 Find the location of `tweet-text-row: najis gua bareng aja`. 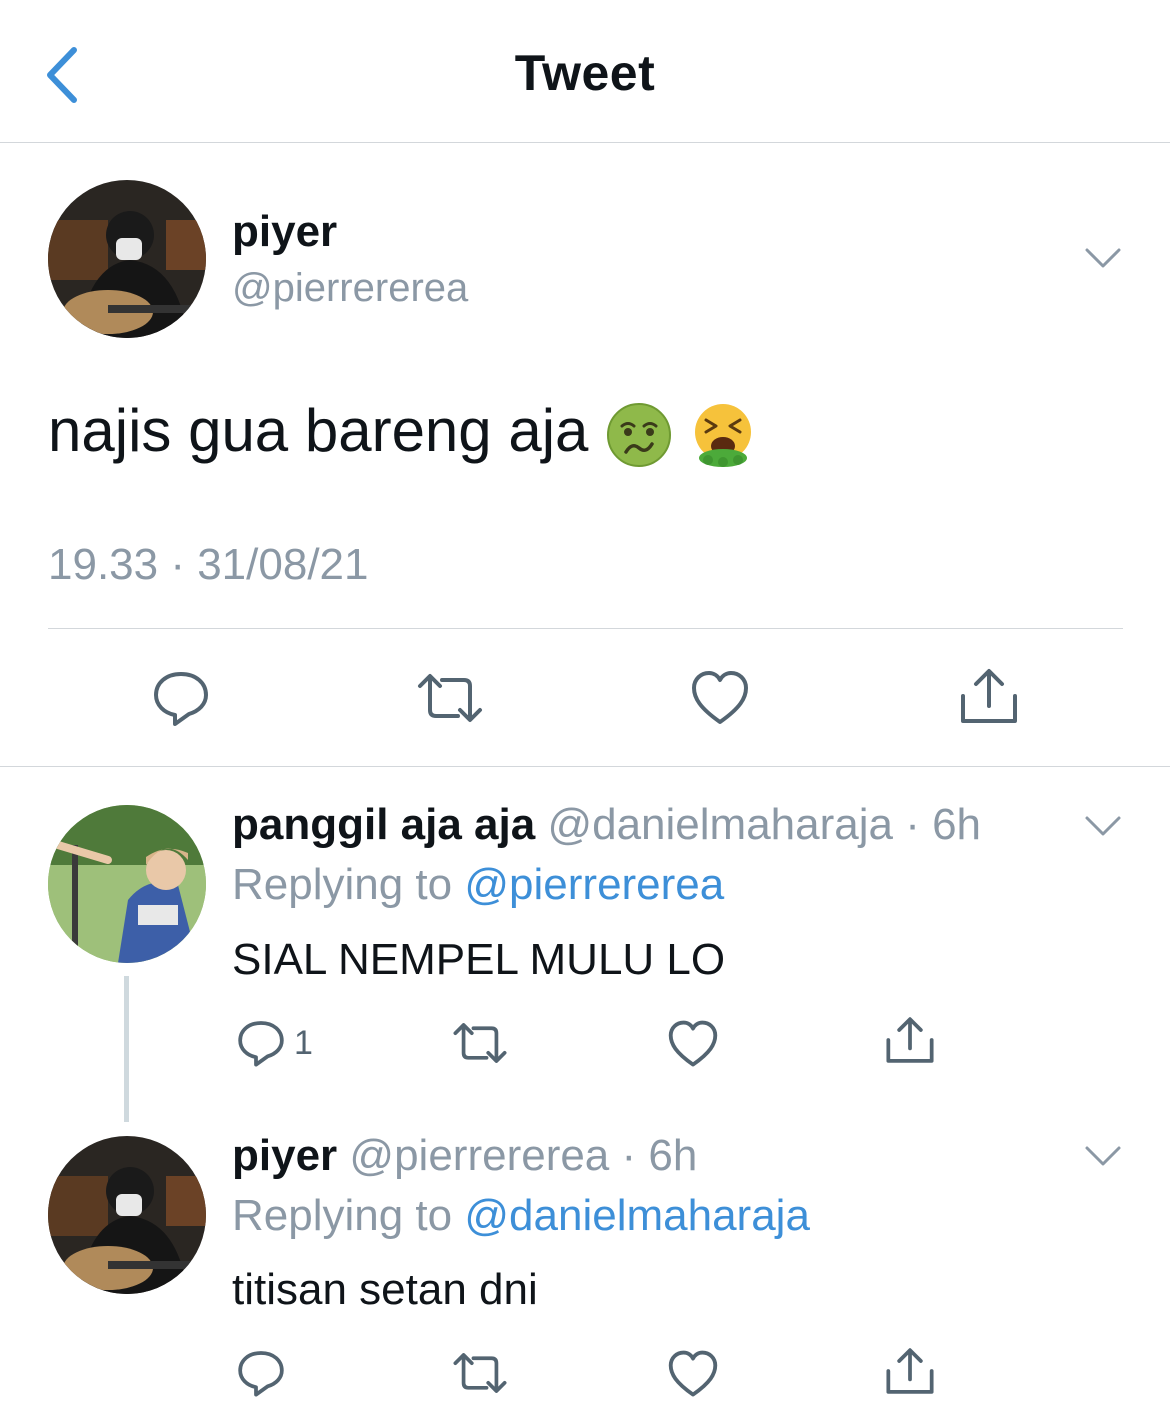

tweet-text-row: najis gua bareng aja is located at coordinates (402, 431).